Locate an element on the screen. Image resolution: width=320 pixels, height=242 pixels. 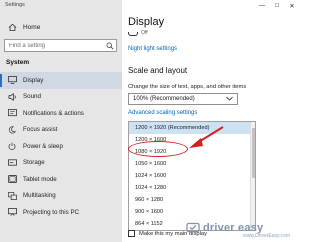
section-title-scale-layout: Scale and layout is located at coordinates (158, 70).